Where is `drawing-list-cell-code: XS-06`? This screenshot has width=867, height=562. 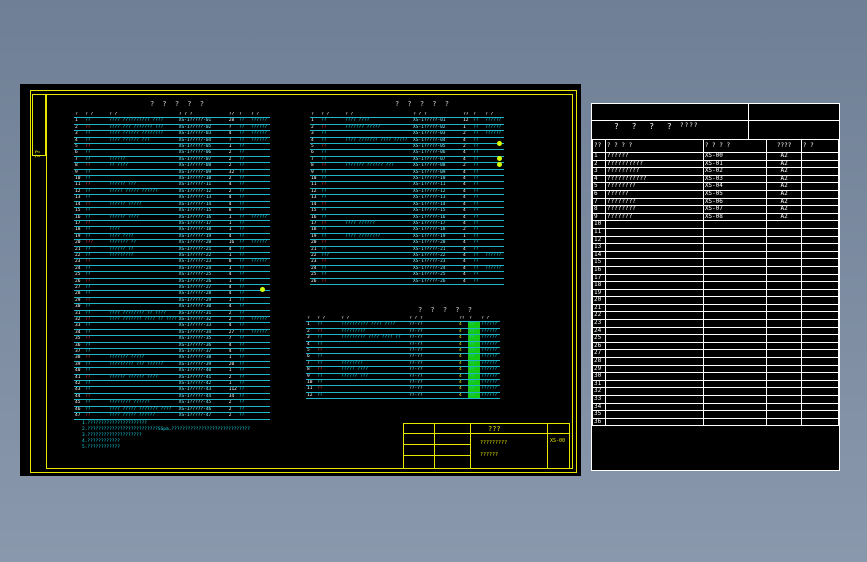 drawing-list-cell-code: XS-06 is located at coordinates (735, 202).